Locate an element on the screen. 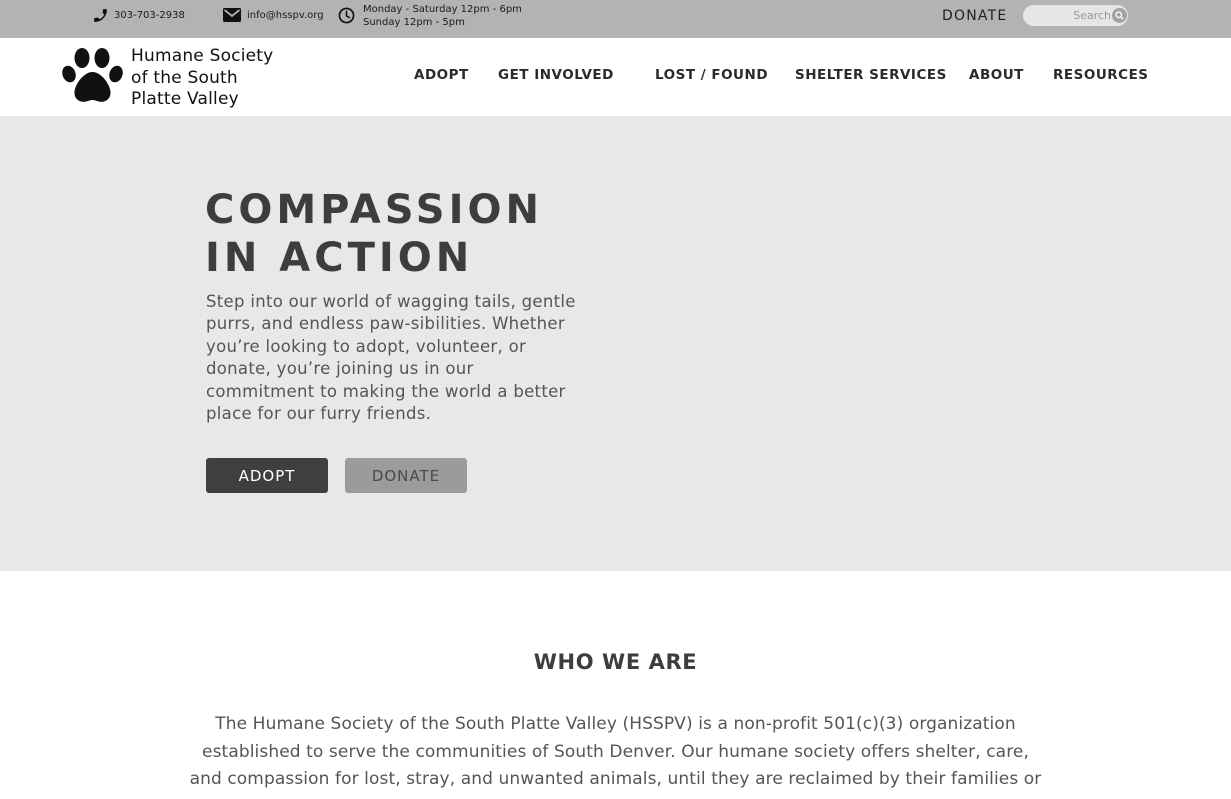  email-contact: info@hsspv.org is located at coordinates (270, 15).